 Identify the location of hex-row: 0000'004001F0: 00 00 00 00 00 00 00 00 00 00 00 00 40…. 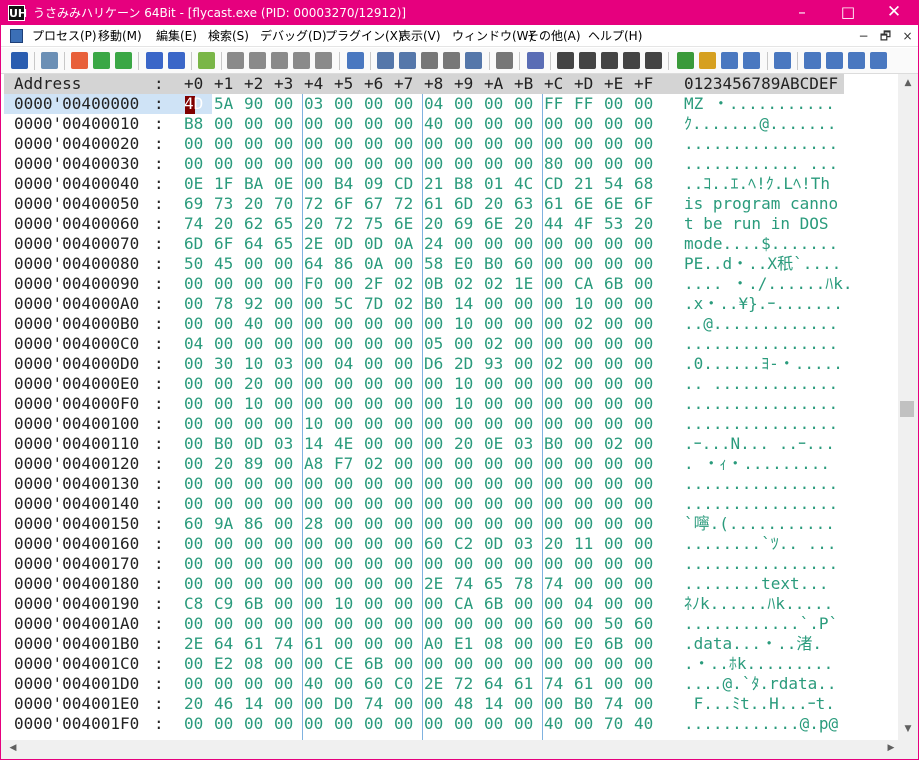
(451, 724).